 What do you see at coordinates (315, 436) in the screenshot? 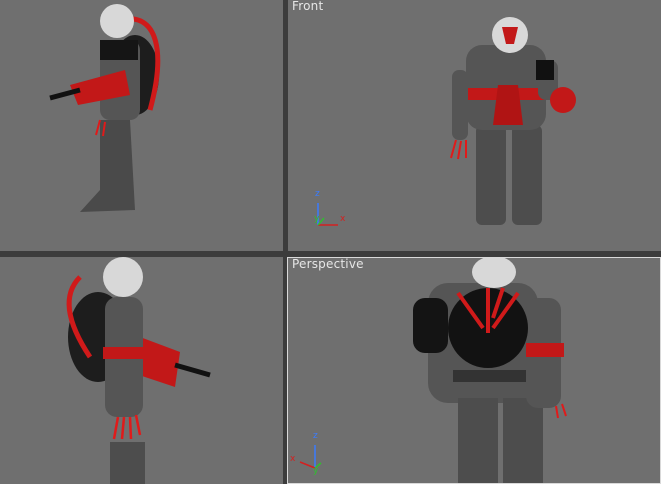
I see `perspective-axis-z-label: z` at bounding box center [315, 436].